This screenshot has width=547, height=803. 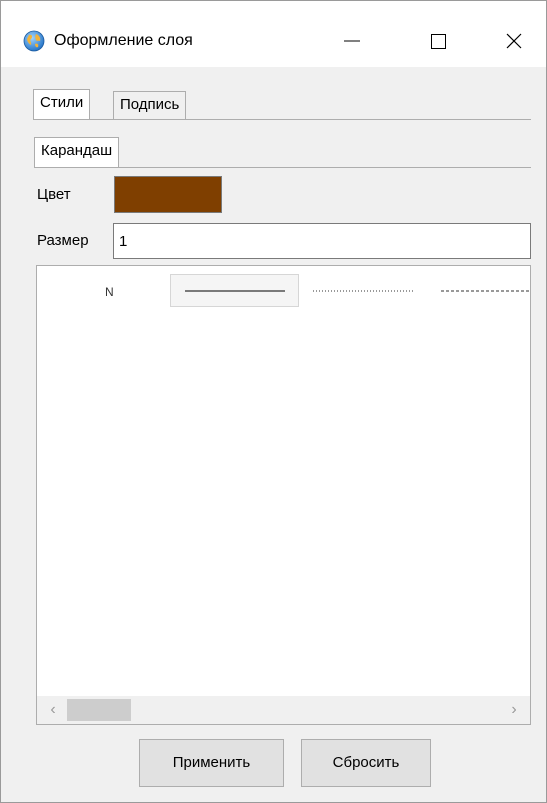 I want to click on style-dotted, so click(x=364, y=290).